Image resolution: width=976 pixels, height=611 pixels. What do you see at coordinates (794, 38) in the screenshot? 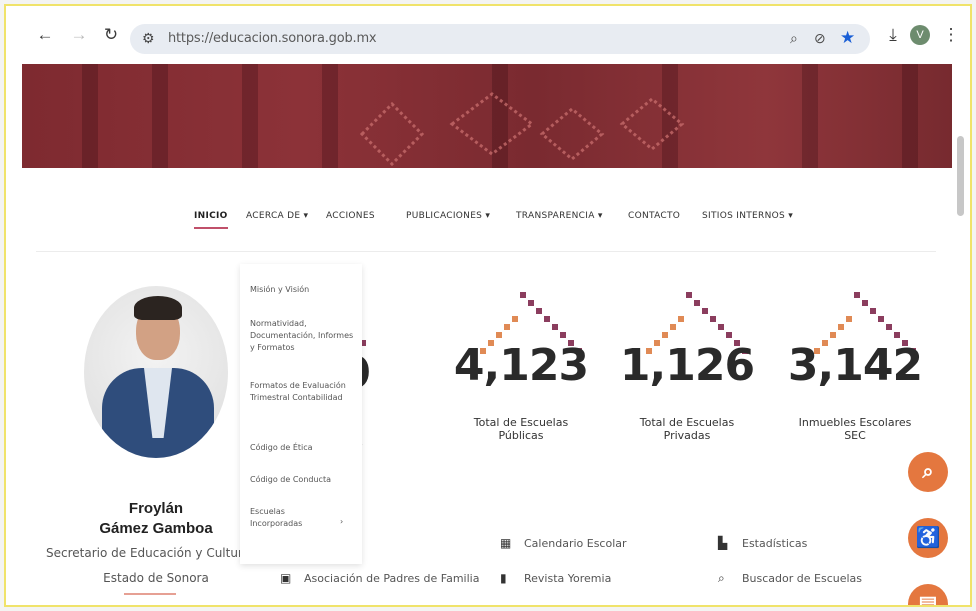
I see `zoom-icon: ⌕` at bounding box center [794, 38].